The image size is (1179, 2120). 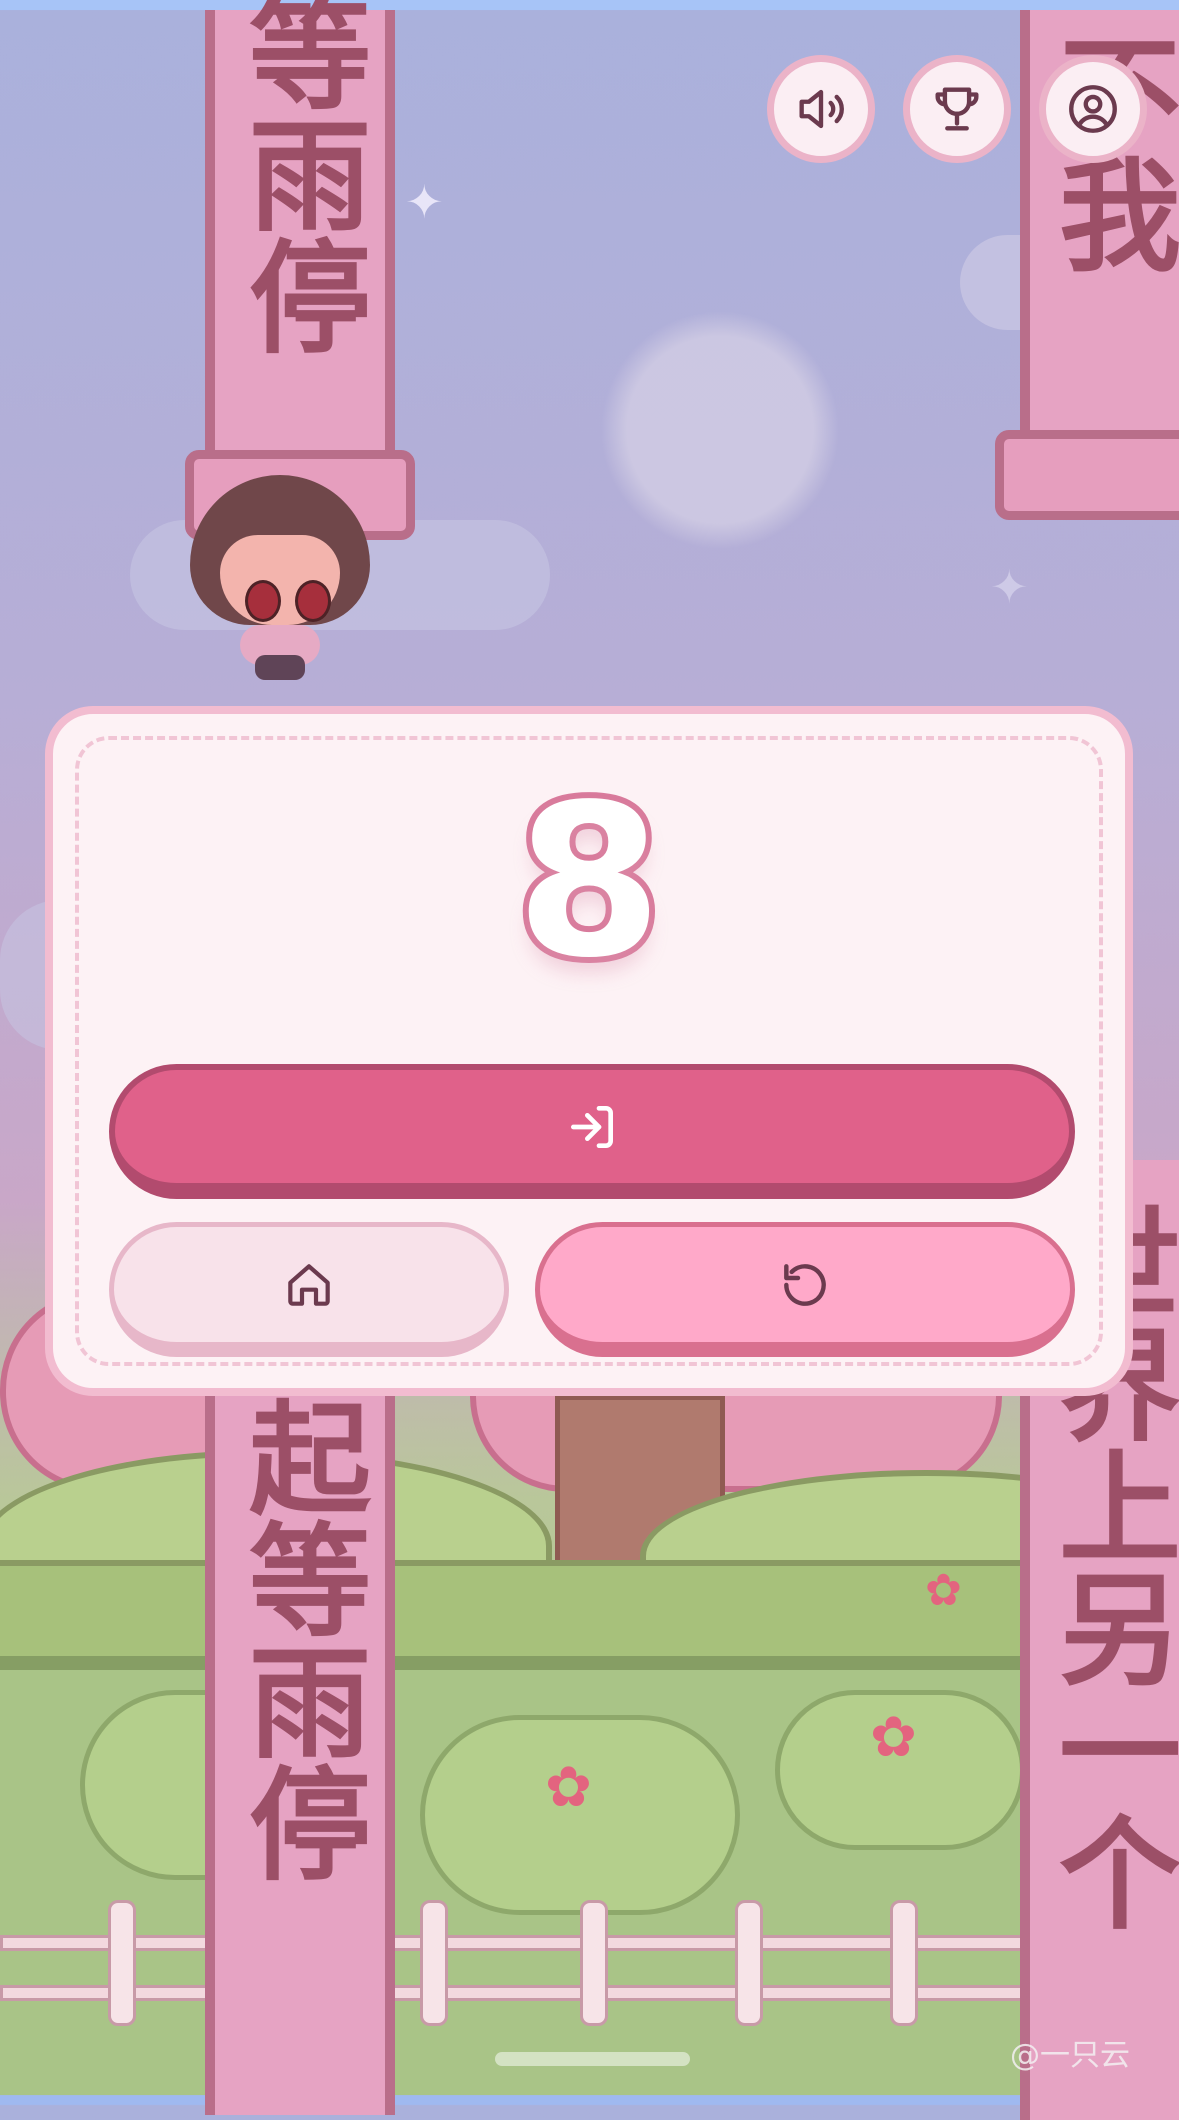 I want to click on grass-band, so click(x=589, y=1619).